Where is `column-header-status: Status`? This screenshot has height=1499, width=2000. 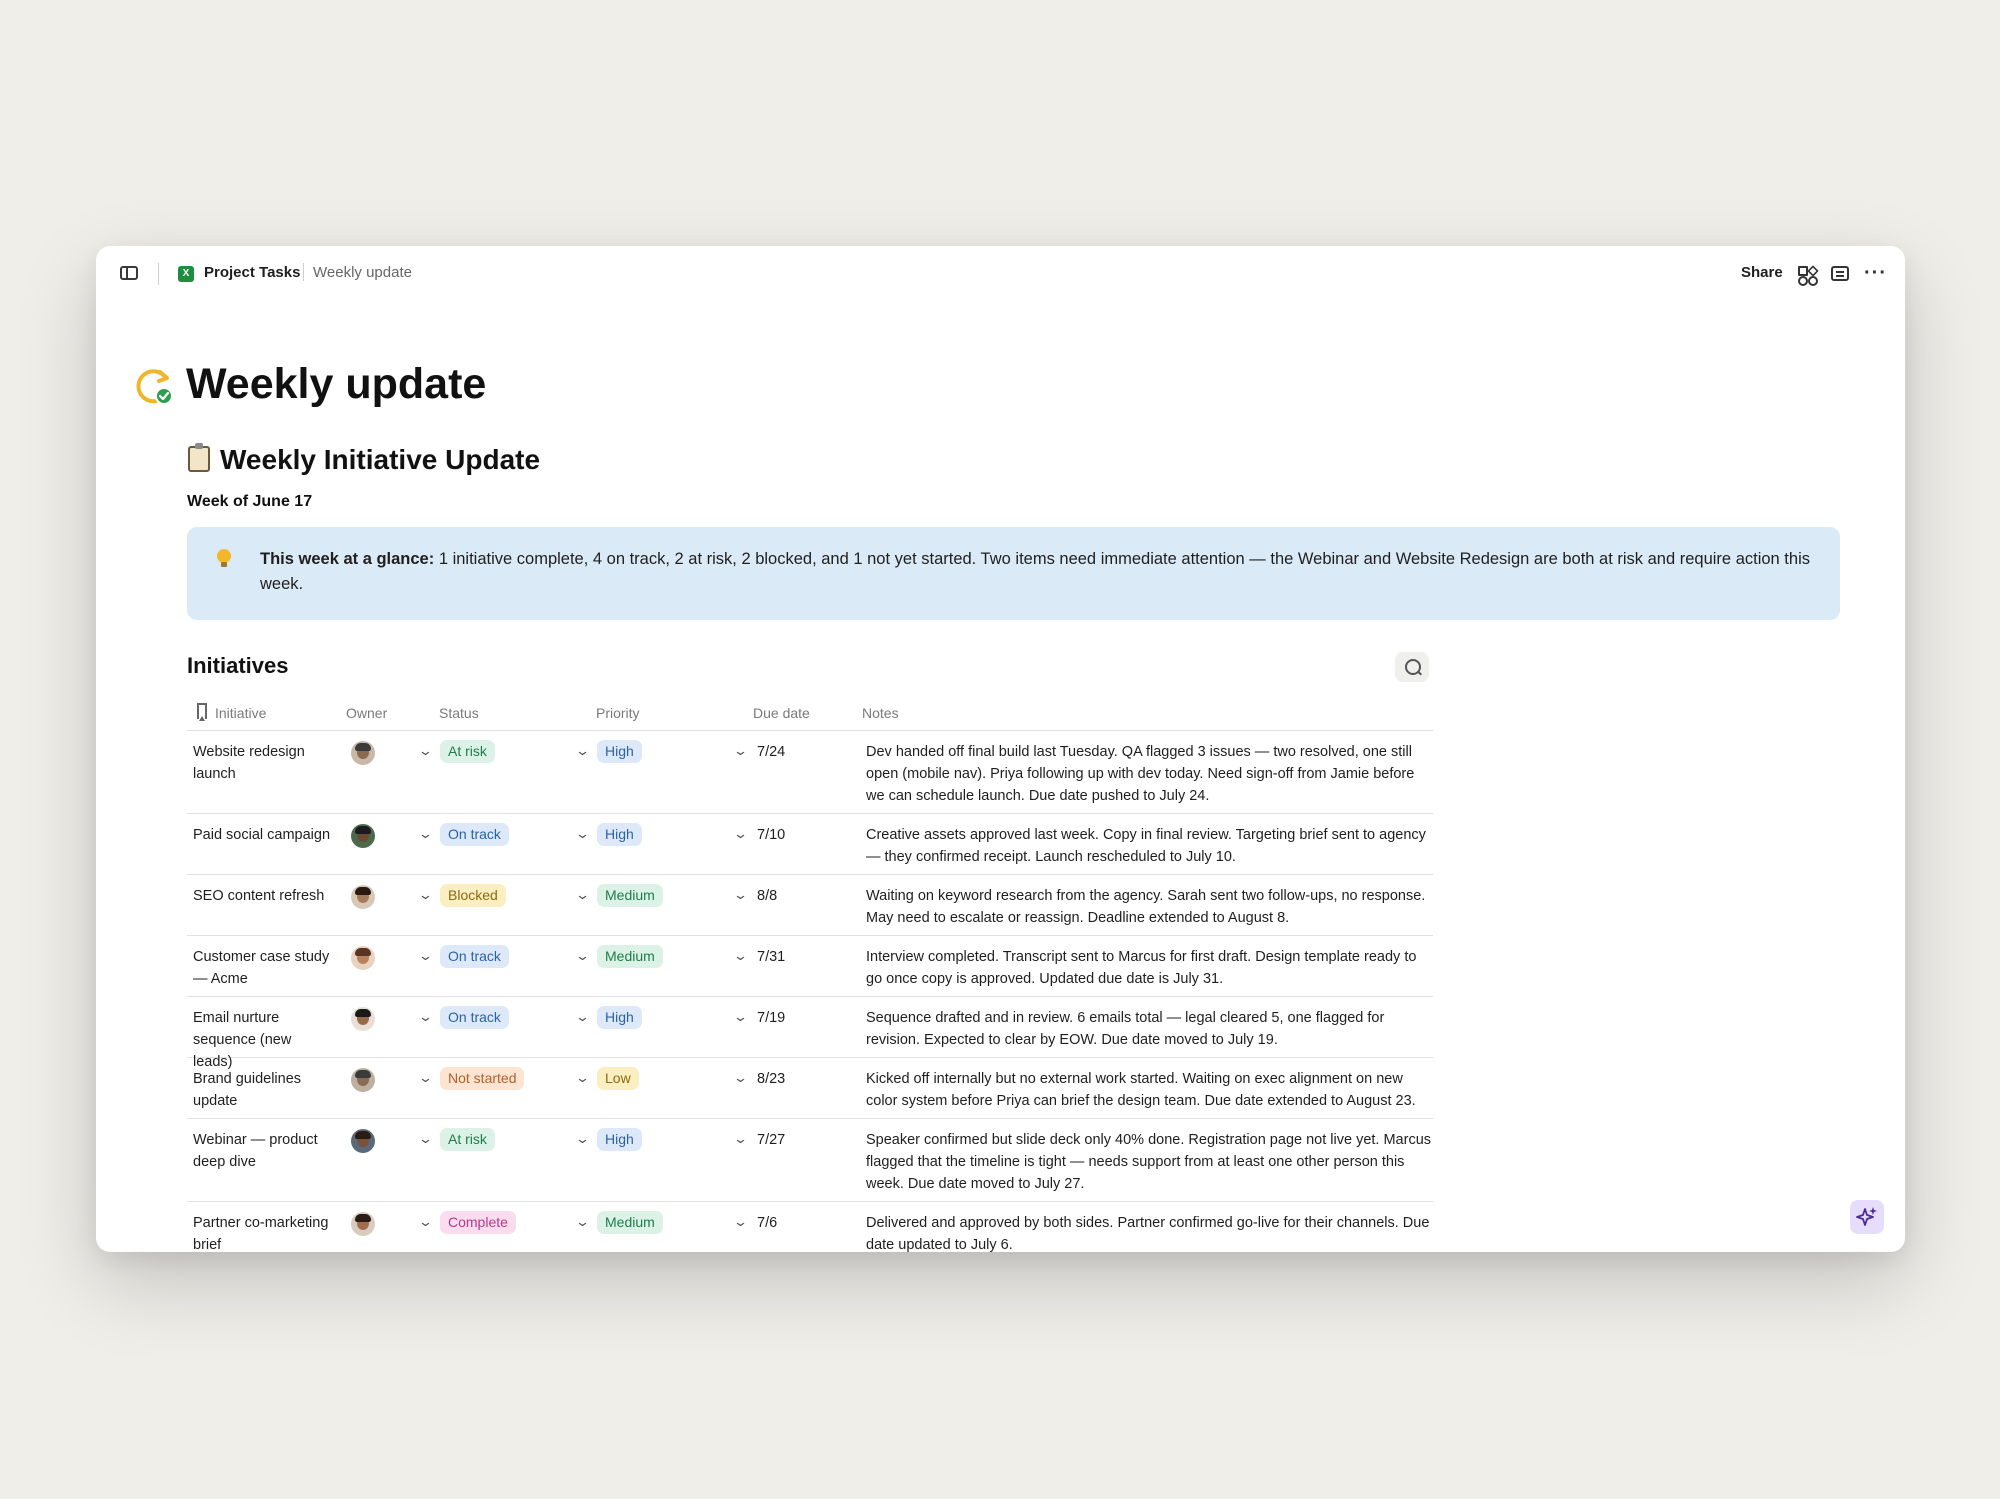
column-header-status: Status is located at coordinates (459, 713).